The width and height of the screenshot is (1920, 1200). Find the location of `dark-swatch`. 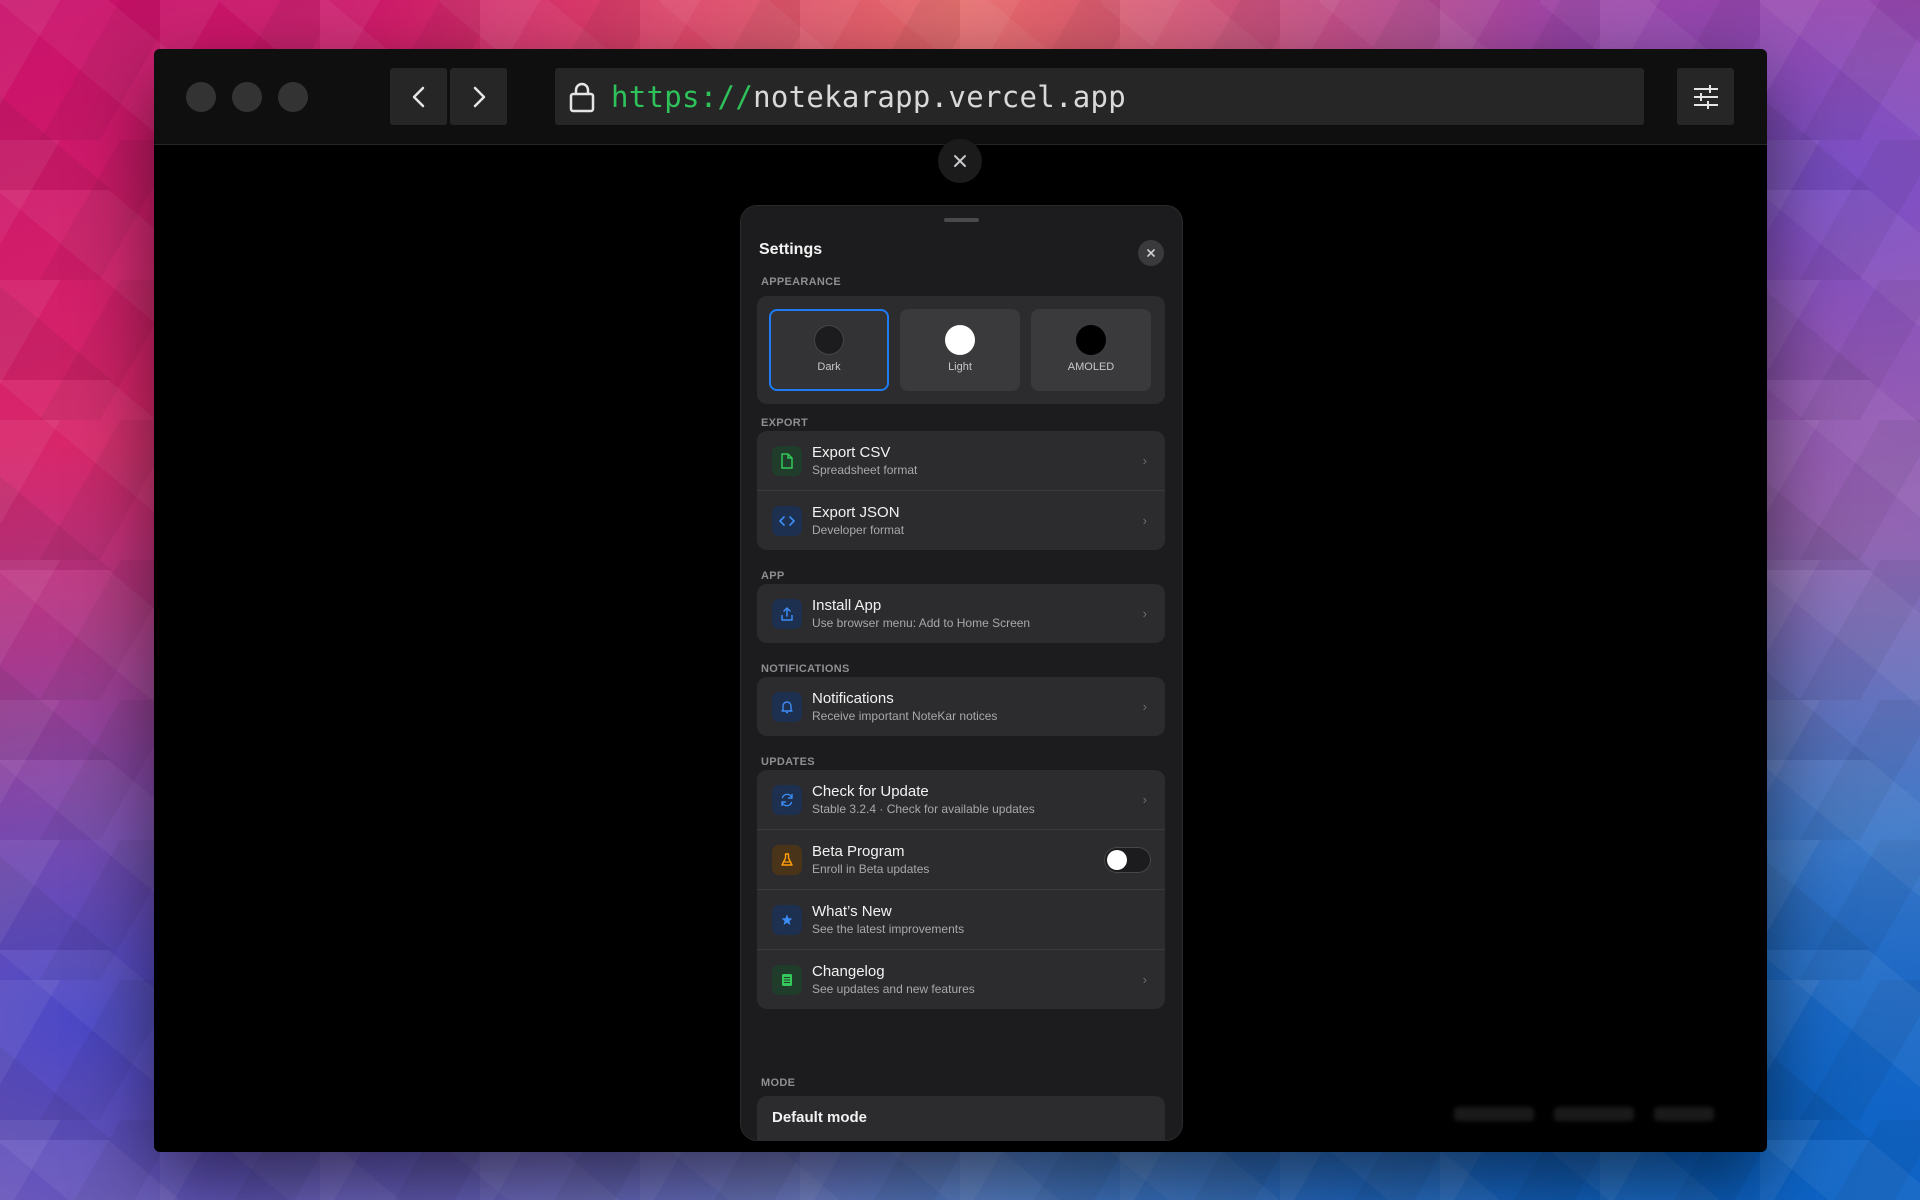

dark-swatch is located at coordinates (829, 340).